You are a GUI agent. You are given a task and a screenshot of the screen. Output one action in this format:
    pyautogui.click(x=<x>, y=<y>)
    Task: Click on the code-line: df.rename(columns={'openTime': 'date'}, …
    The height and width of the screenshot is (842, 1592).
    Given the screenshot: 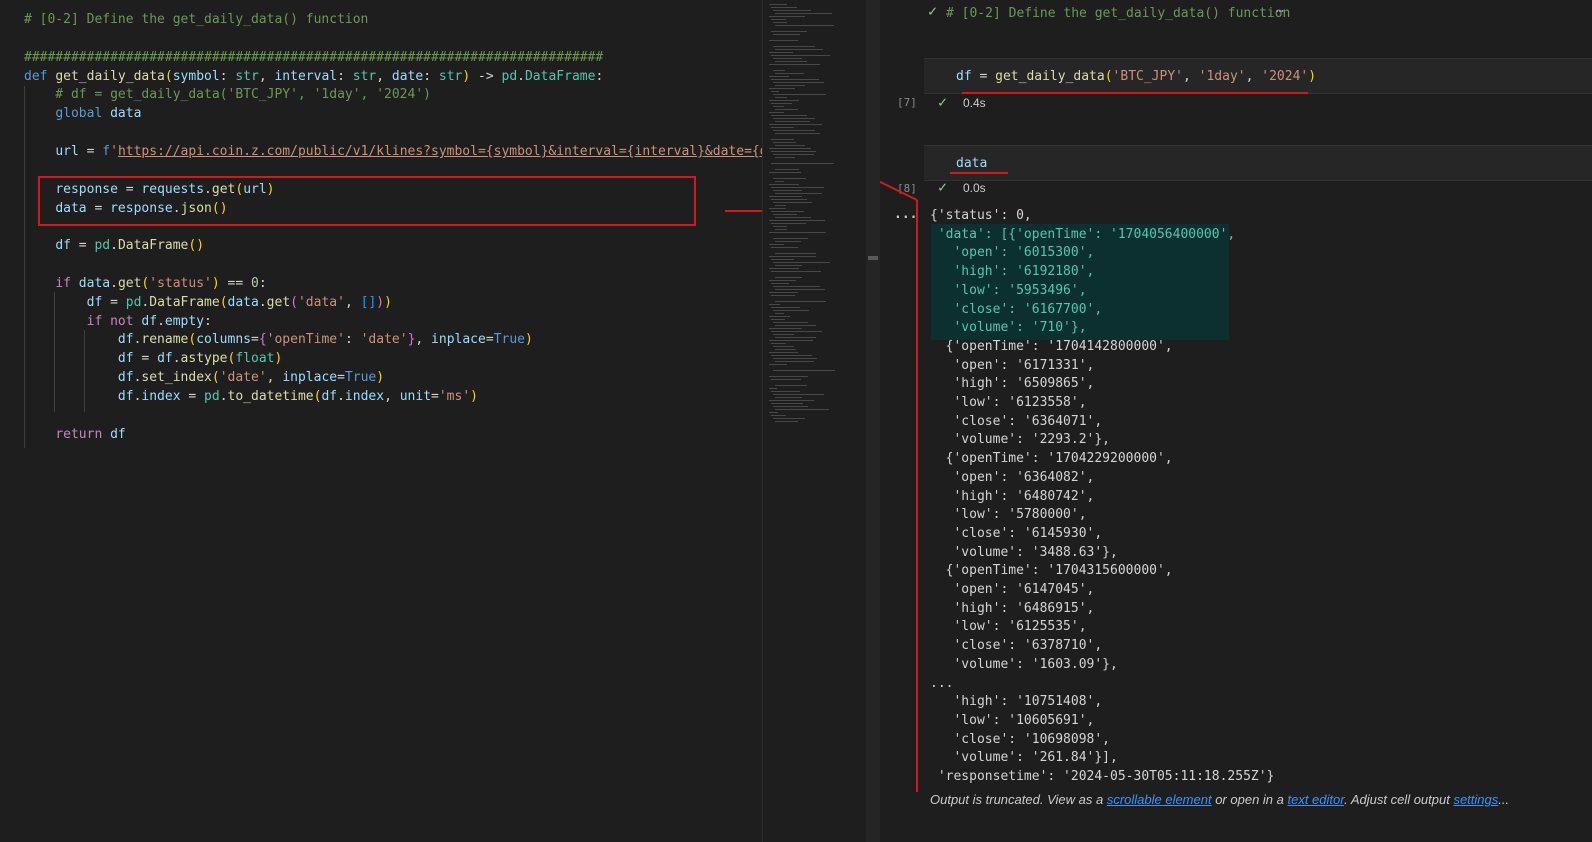 What is the action you would take?
    pyautogui.click(x=278, y=339)
    